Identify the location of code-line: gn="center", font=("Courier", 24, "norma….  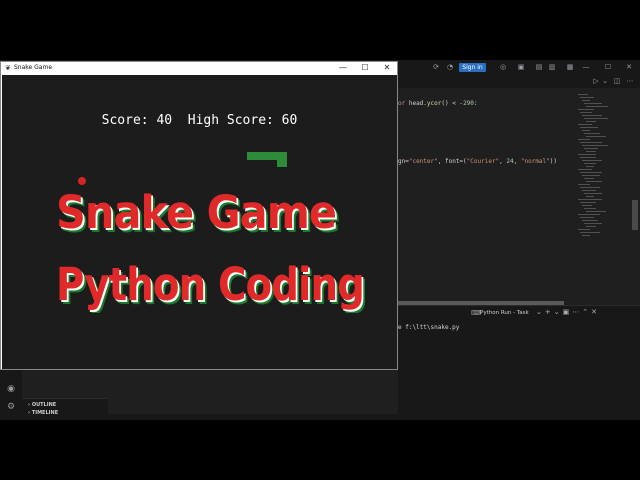
(478, 161).